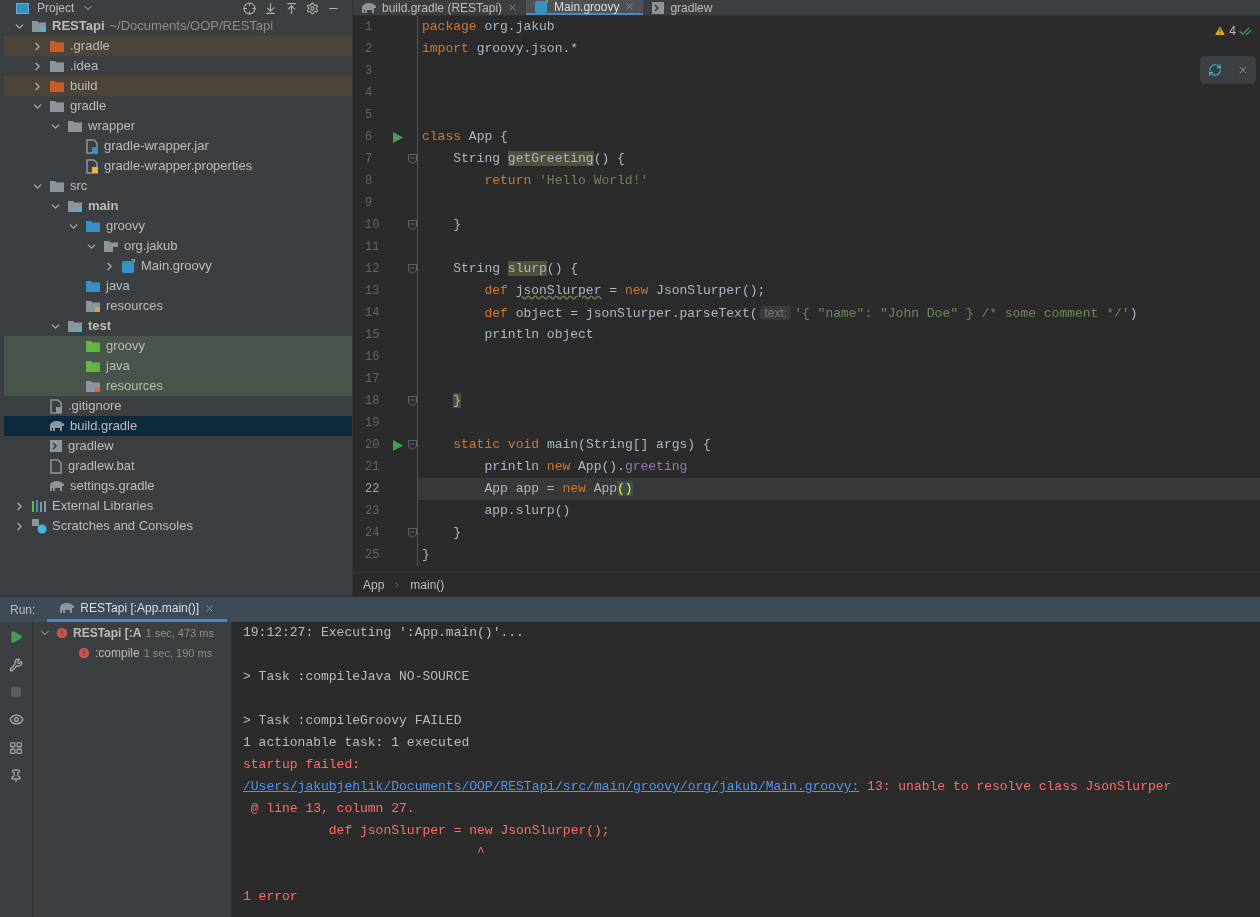  Describe the element at coordinates (369, 115) in the screenshot. I see `line-number: 5` at that location.